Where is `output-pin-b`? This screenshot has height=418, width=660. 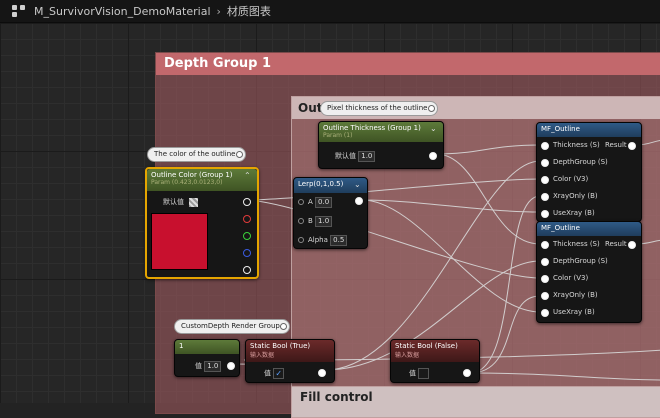 output-pin-b is located at coordinates (247, 253).